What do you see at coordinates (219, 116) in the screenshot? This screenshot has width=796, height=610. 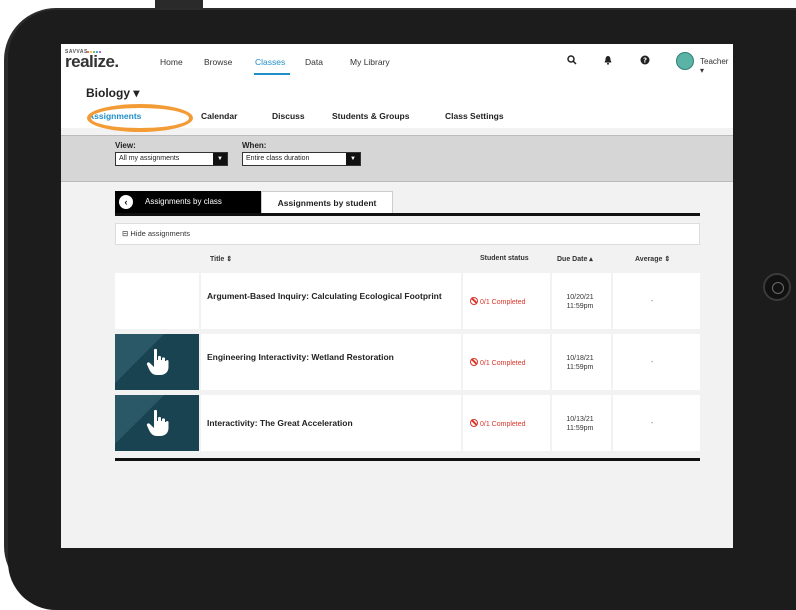 I see `tab-calendar: Calendar` at bounding box center [219, 116].